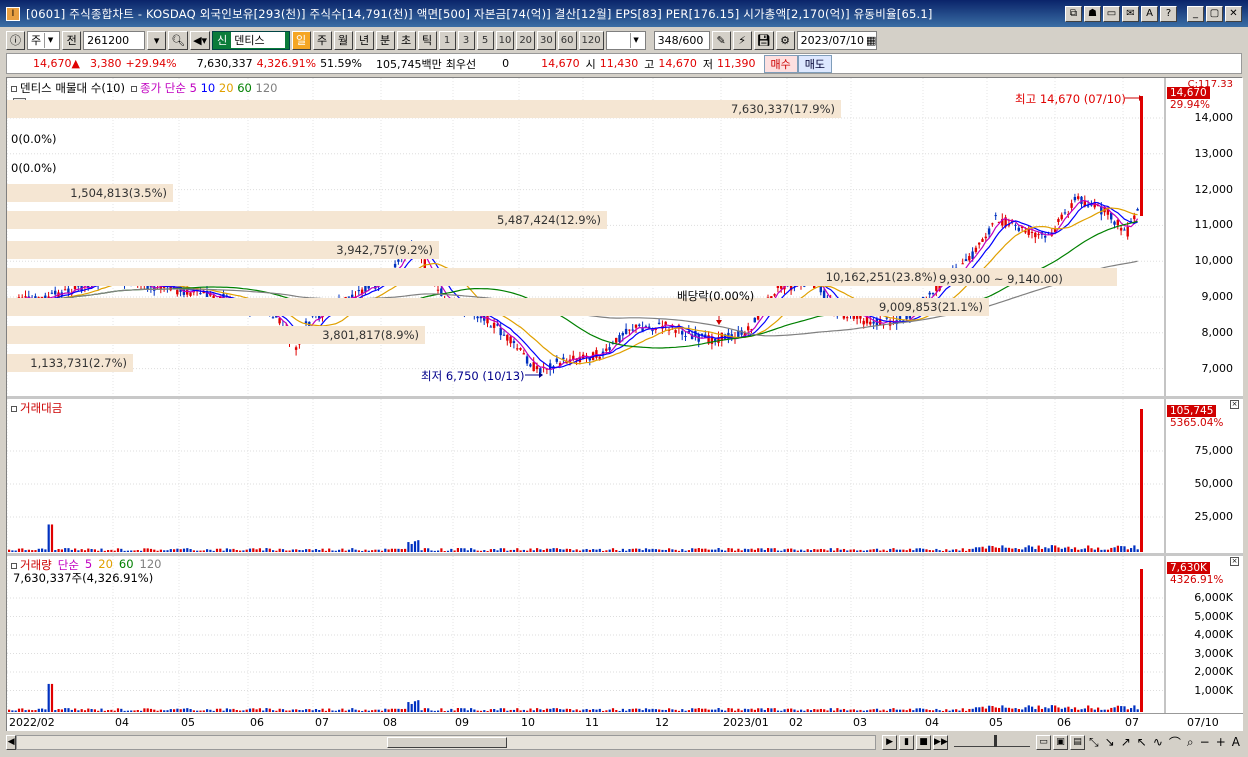 The width and height of the screenshot is (1248, 757). What do you see at coordinates (1078, 742) in the screenshot?
I see `layout2-icon: ▤` at bounding box center [1078, 742].